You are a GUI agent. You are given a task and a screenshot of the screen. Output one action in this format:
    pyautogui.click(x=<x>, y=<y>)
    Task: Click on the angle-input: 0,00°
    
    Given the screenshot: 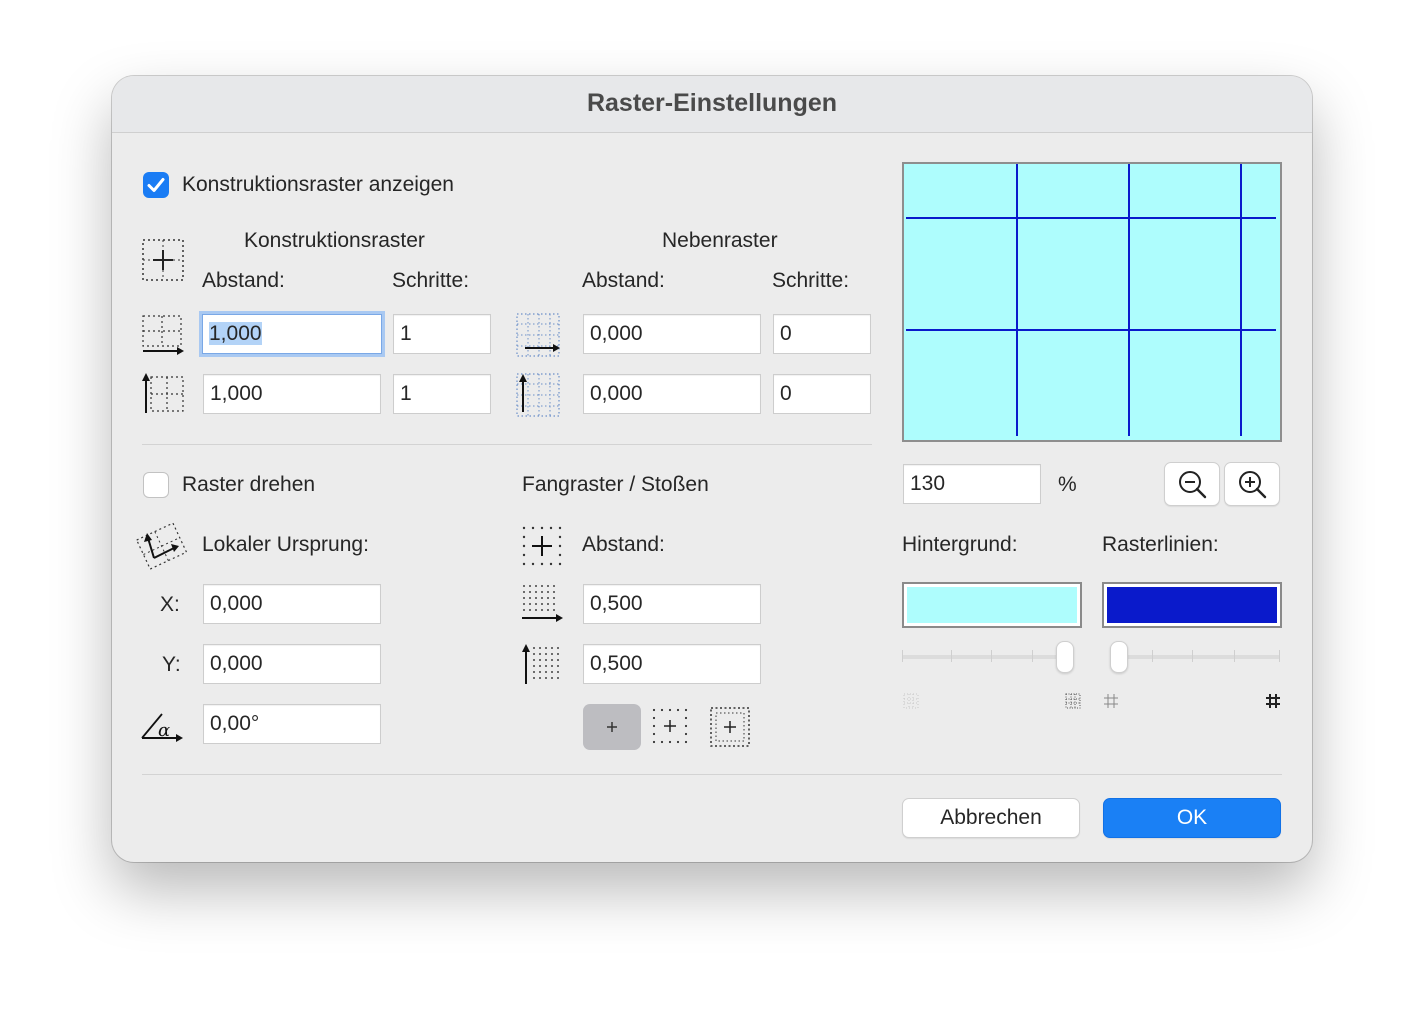 What is the action you would take?
    pyautogui.click(x=292, y=724)
    